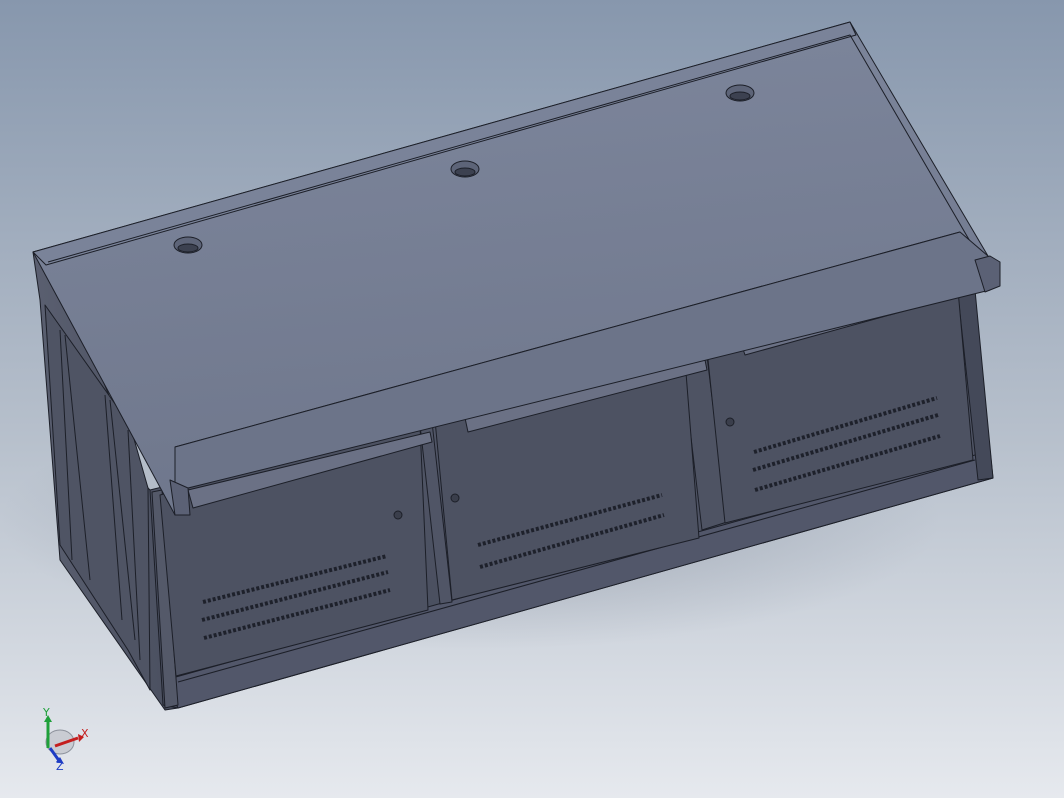 The image size is (1064, 798). I want to click on door-lock-center, so click(455, 498).